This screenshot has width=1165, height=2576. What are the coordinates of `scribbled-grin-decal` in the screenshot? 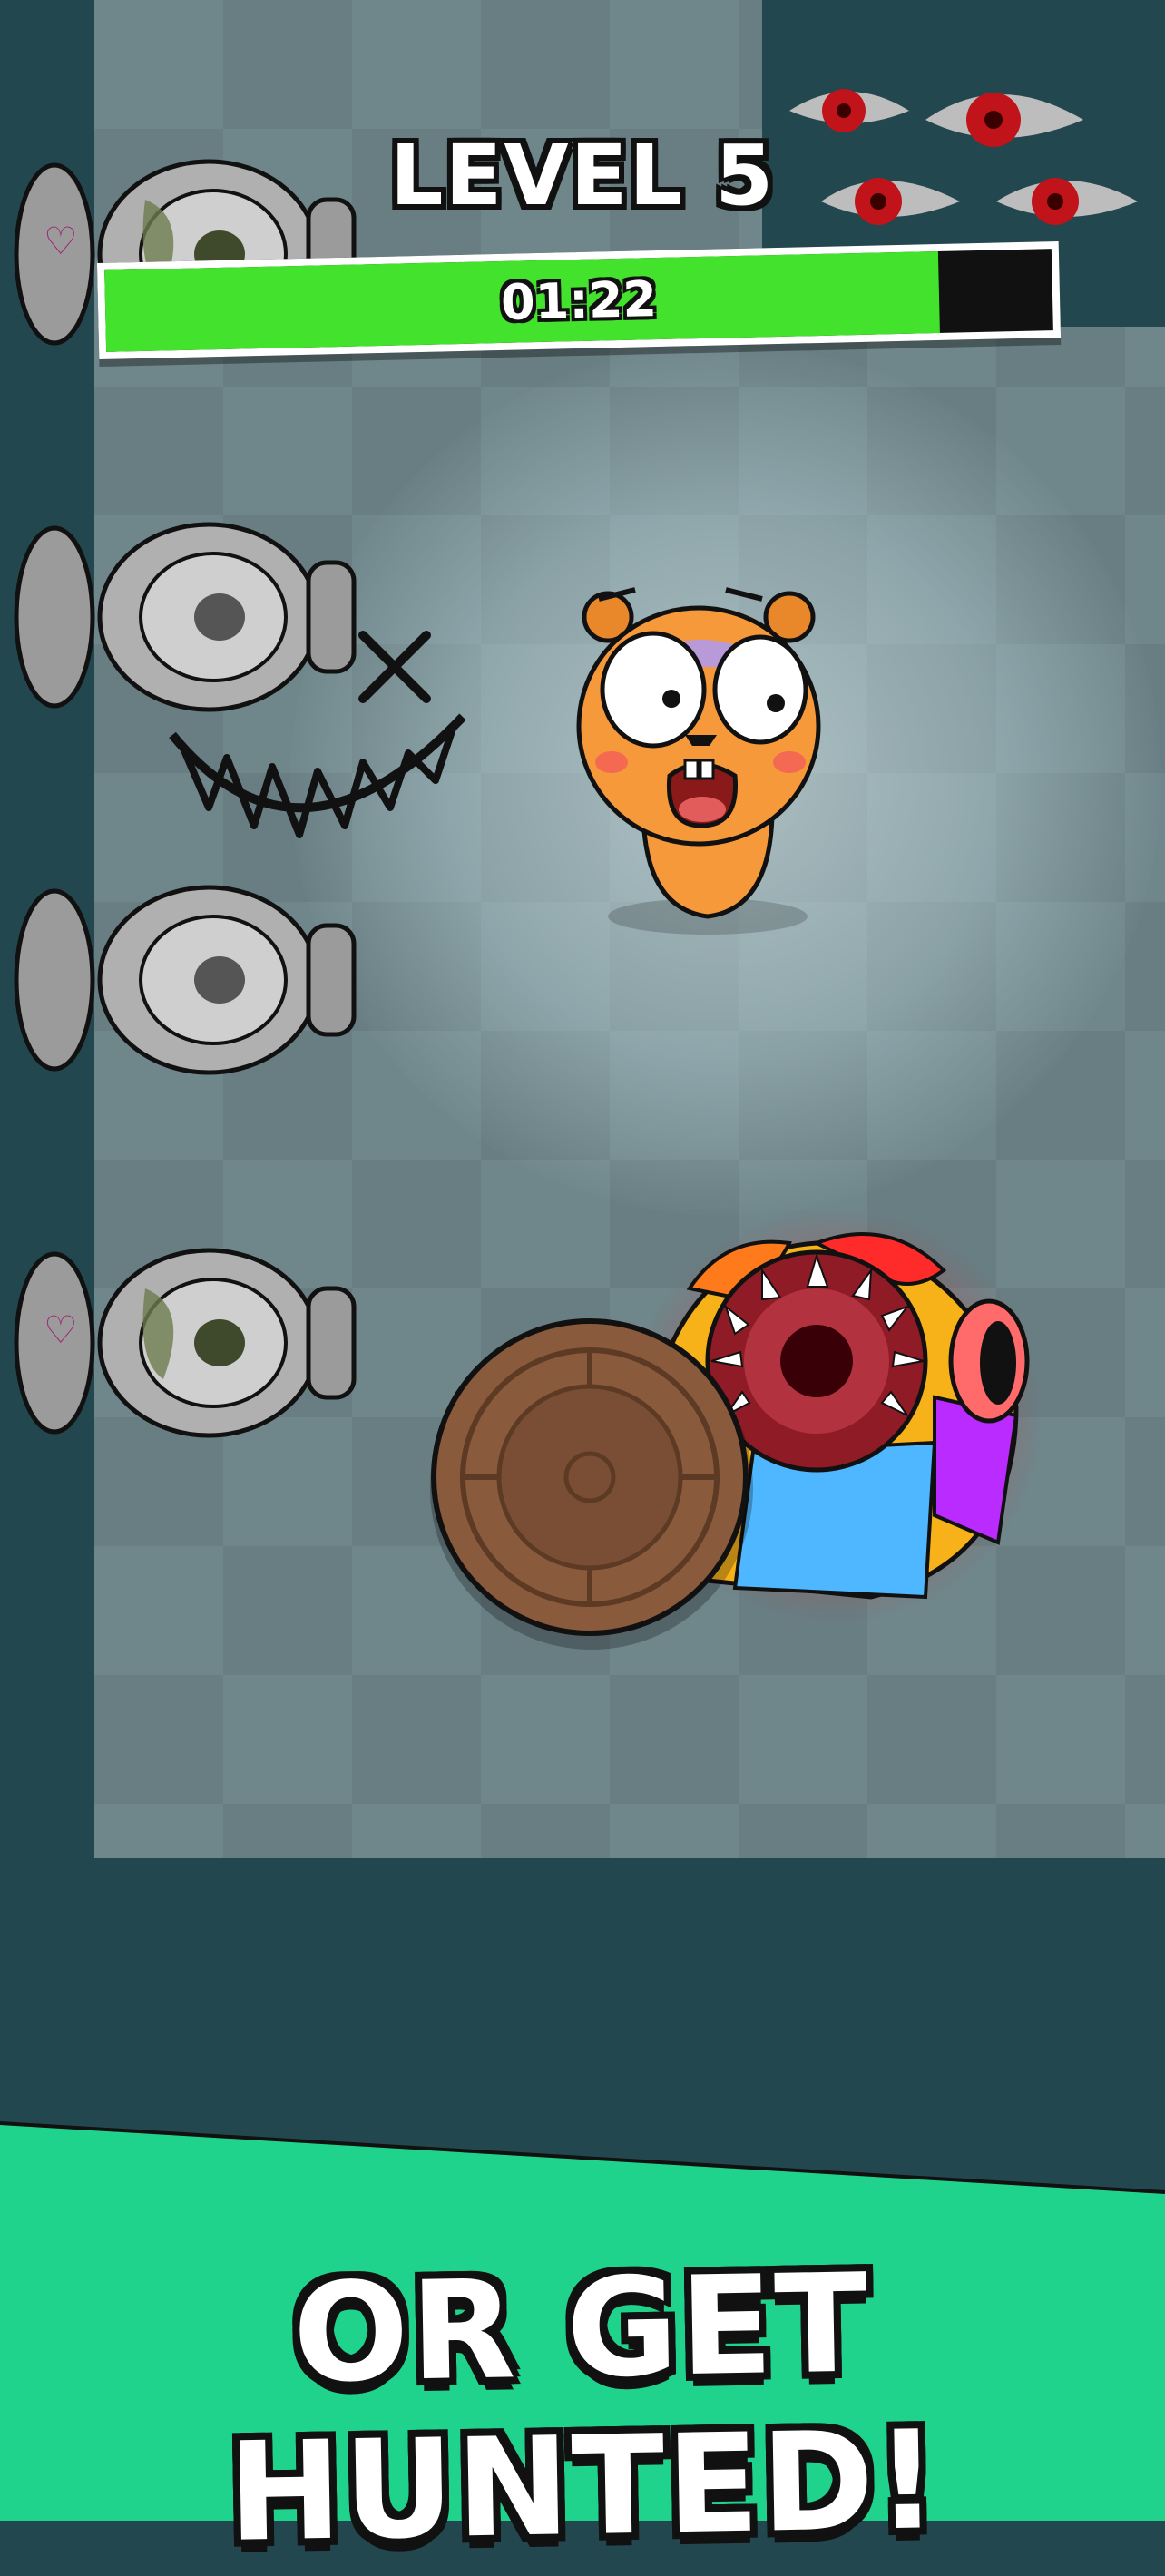 It's located at (317, 734).